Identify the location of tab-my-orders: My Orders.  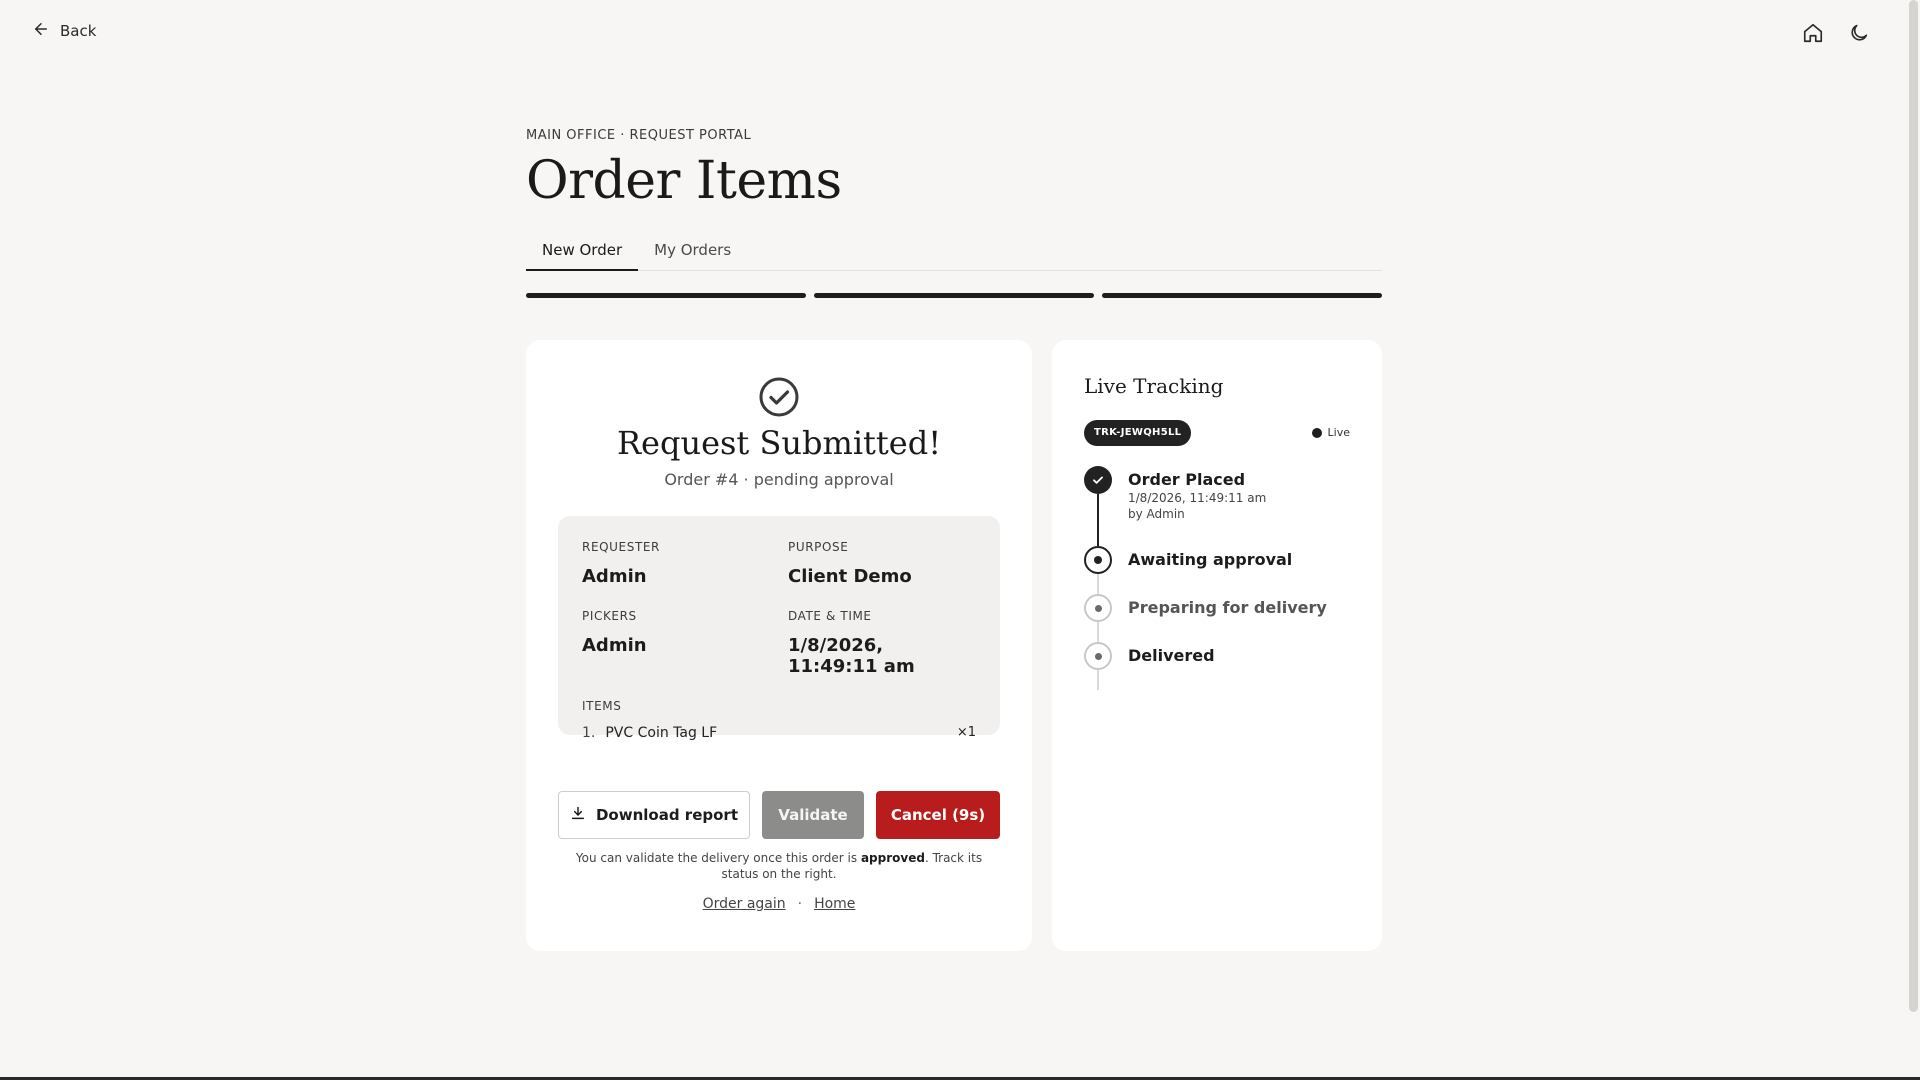
(692, 251).